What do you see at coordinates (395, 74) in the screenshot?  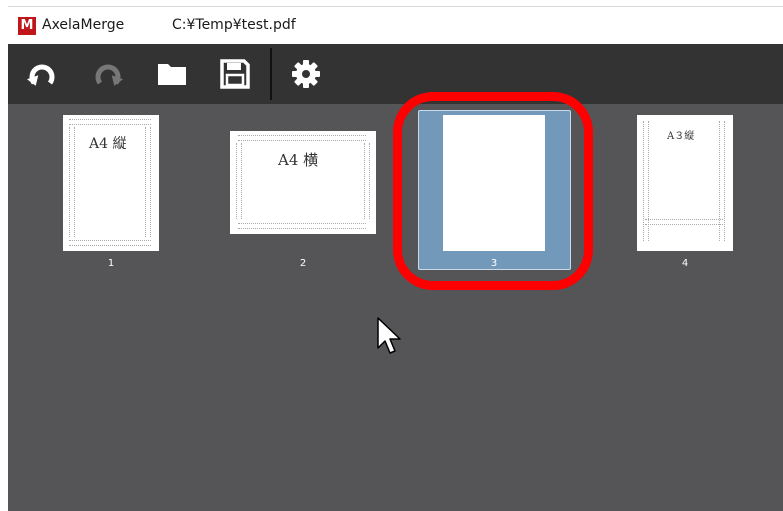 I see `toolbar` at bounding box center [395, 74].